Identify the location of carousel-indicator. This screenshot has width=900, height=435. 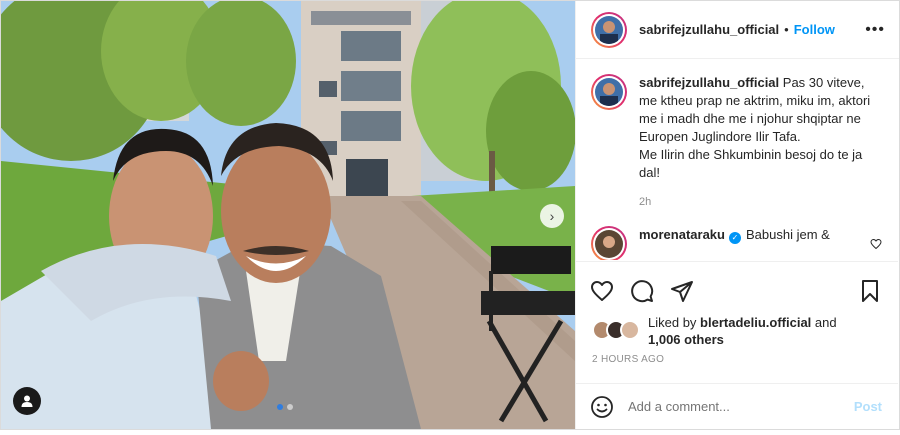
(285, 407).